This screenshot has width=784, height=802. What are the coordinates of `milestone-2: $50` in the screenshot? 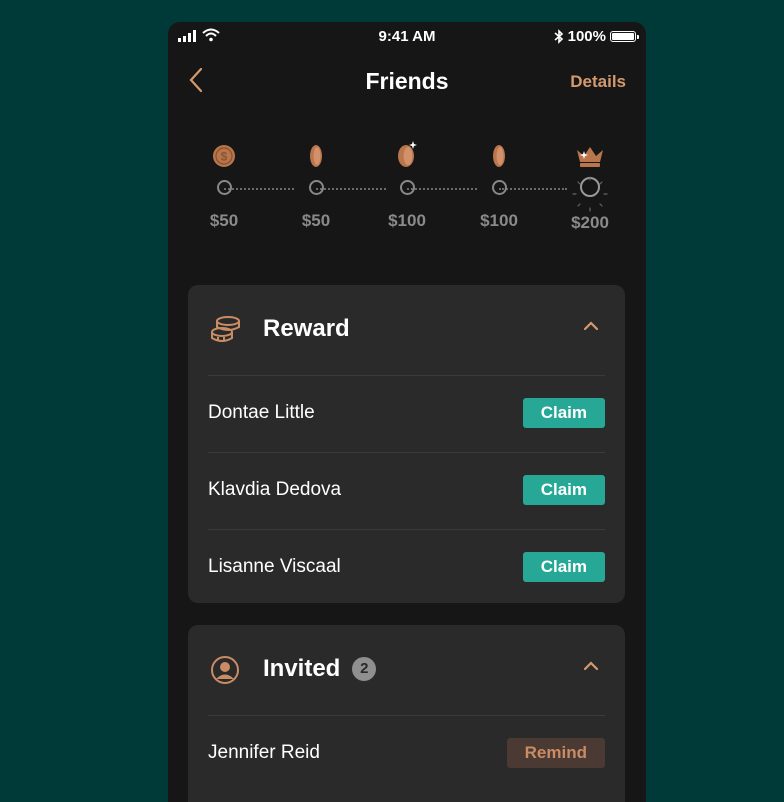 It's located at (316, 183).